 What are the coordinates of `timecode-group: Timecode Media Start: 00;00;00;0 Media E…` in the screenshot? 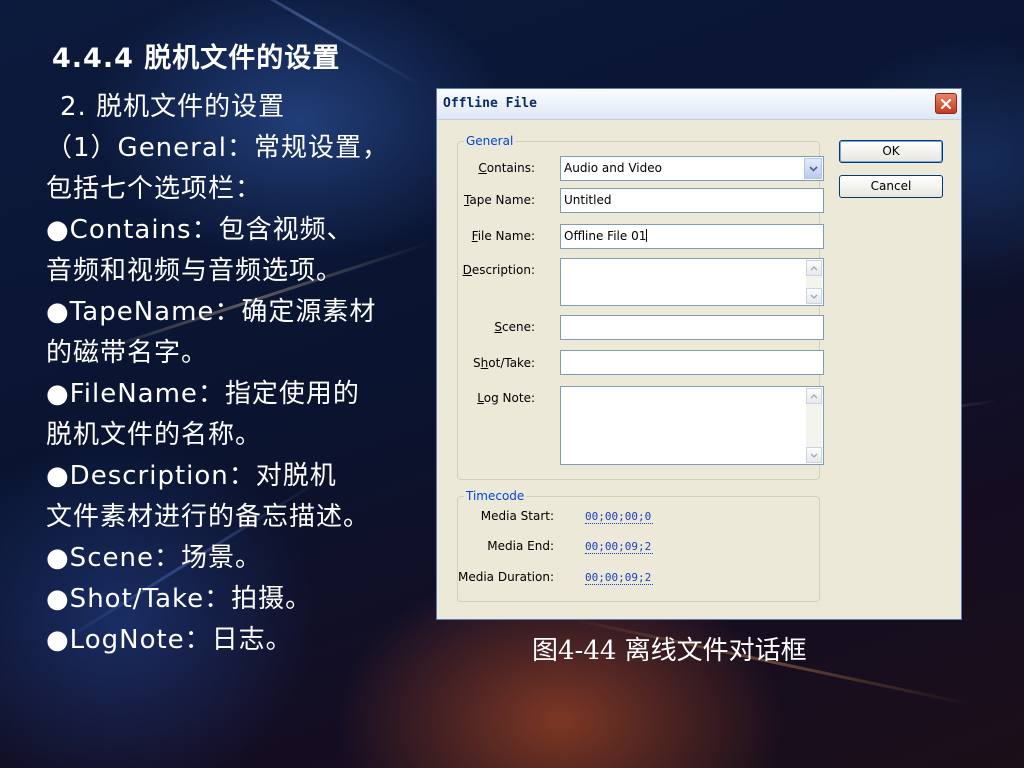 It's located at (638, 545).